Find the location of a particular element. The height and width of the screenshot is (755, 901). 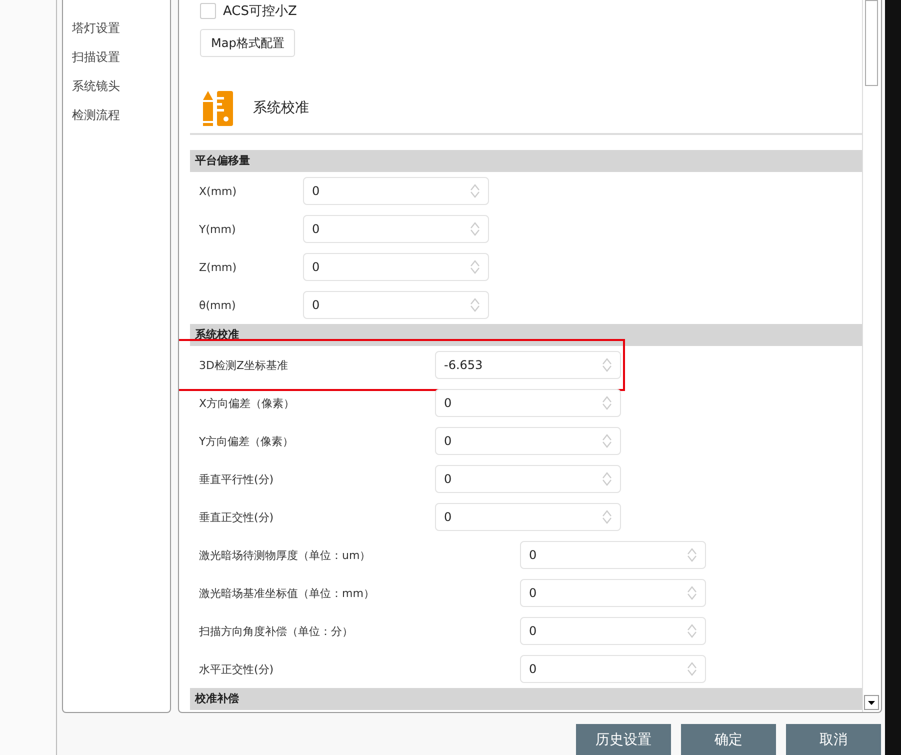

field-label: 垂直正交性(分) is located at coordinates (237, 517).